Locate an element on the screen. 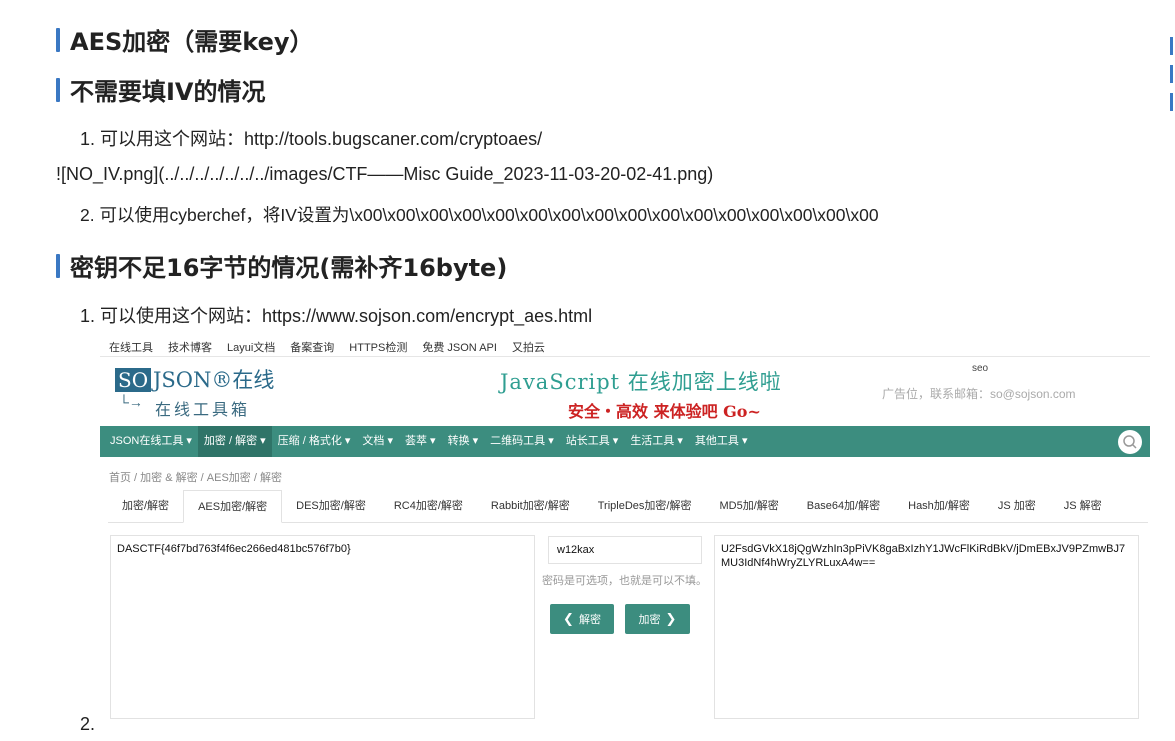  menu-json-tools: JSON在线工具 ▾ is located at coordinates (151, 441).